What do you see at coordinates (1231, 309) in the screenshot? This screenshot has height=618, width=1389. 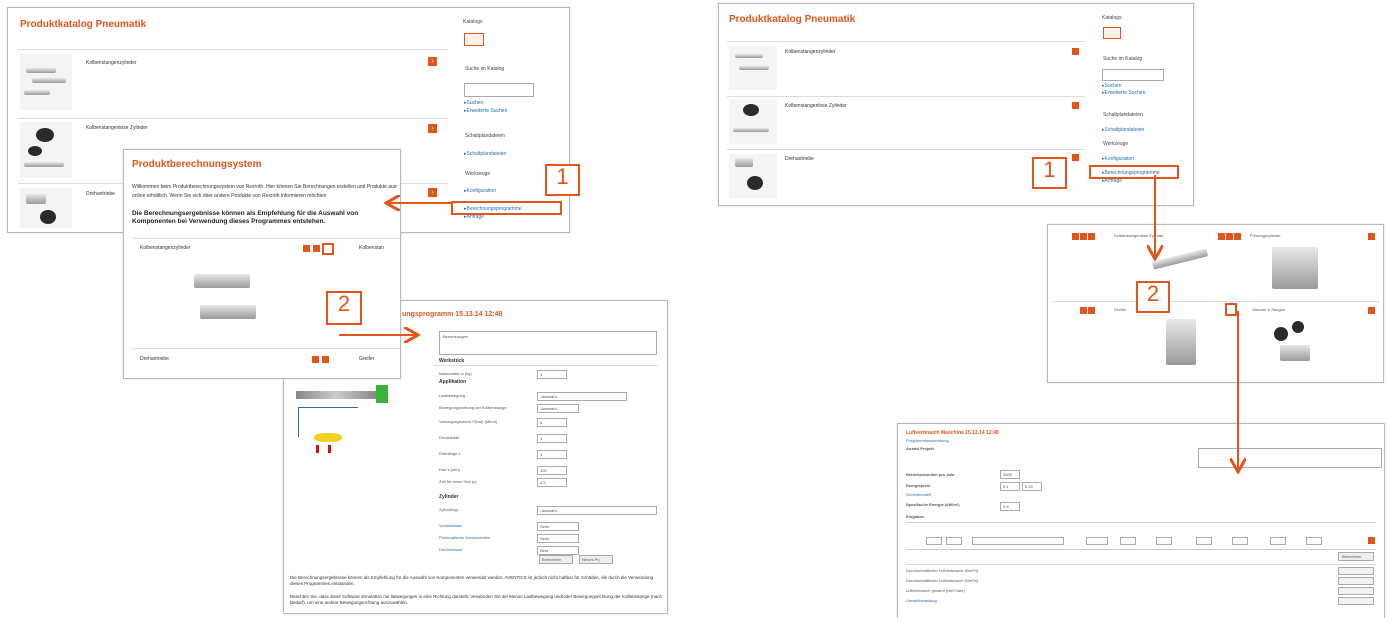 I see `highlight-grid-button` at bounding box center [1231, 309].